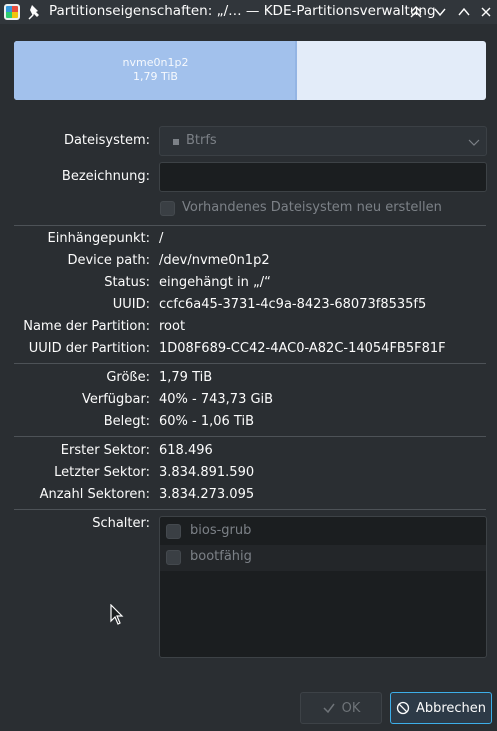  What do you see at coordinates (121, 523) in the screenshot?
I see `flags-label: Schalter:` at bounding box center [121, 523].